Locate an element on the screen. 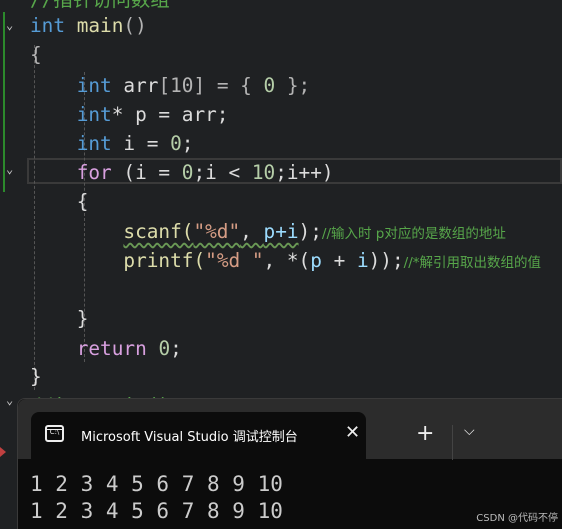 The width and height of the screenshot is (562, 529). code-token: "%d" is located at coordinates (217, 231).